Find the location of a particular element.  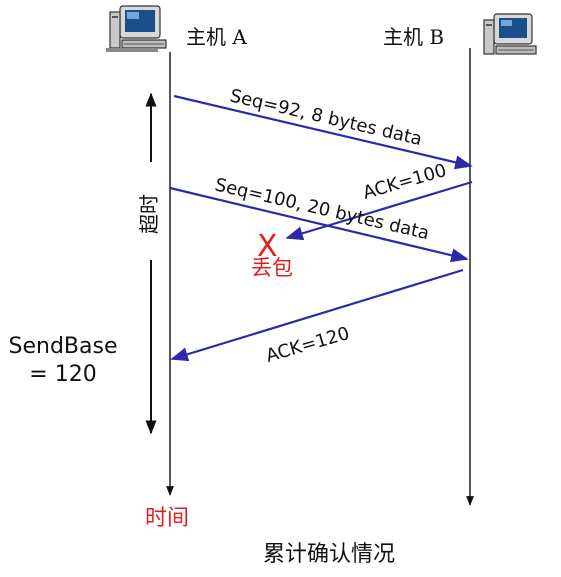

ack-100-label: ACK=100 is located at coordinates (405, 182).